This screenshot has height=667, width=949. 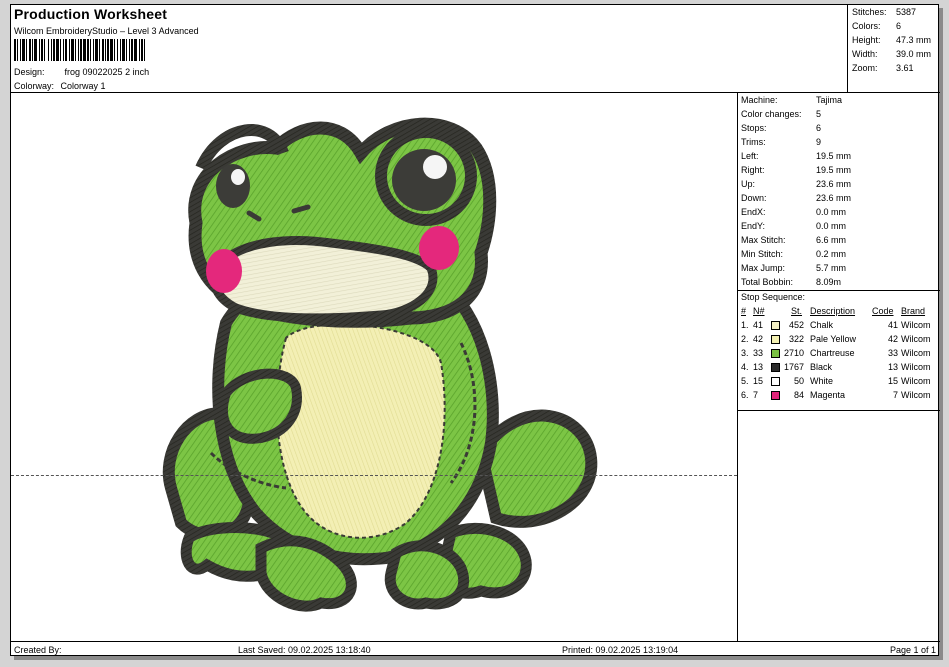 I want to click on machine-info-row: EndX: 0.0 mm, so click(x=793, y=212).